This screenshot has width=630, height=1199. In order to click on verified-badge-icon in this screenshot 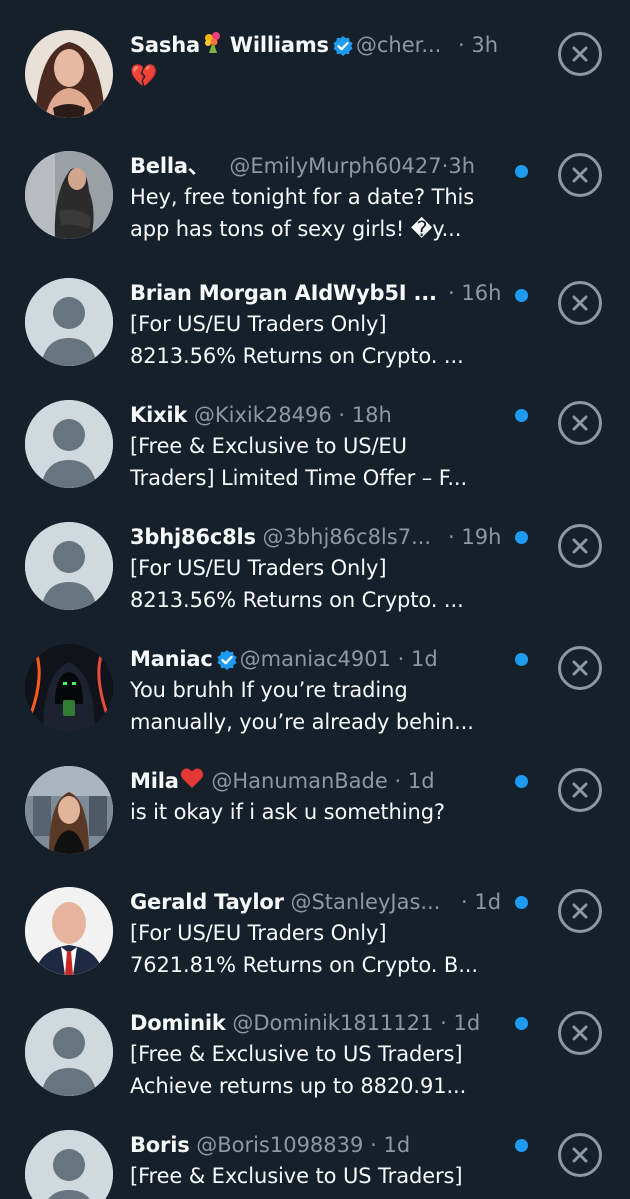, I will do `click(343, 46)`.